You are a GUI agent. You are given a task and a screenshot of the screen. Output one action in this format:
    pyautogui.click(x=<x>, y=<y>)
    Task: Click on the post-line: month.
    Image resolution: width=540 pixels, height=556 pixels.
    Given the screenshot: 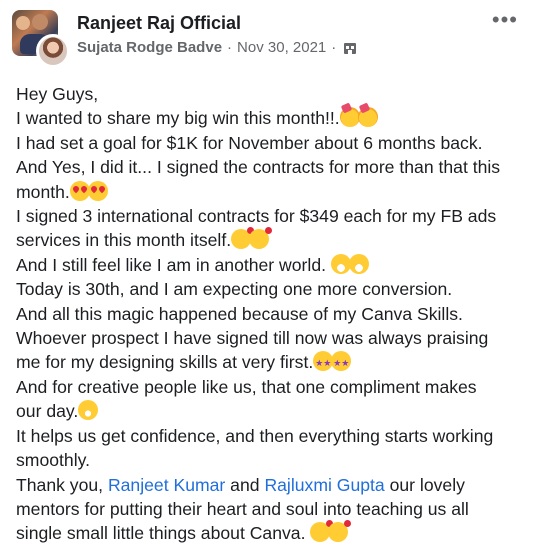 What is the action you would take?
    pyautogui.click(x=273, y=192)
    